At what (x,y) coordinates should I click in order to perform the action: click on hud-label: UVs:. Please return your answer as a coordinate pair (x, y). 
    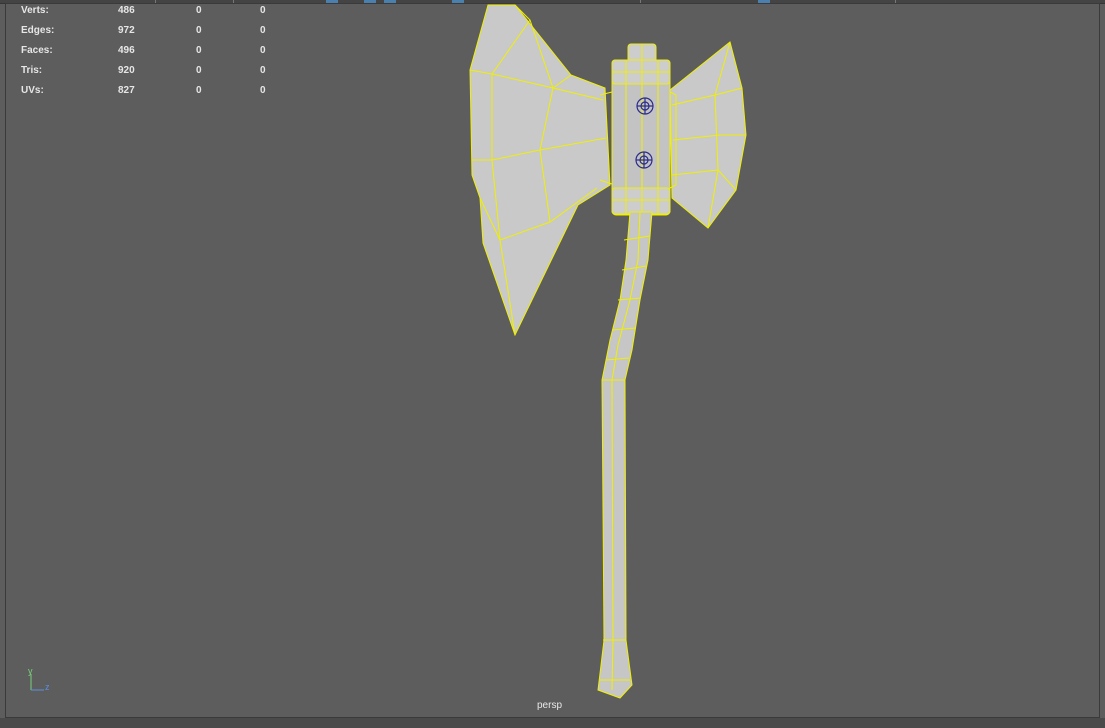
    Looking at the image, I should click on (32, 90).